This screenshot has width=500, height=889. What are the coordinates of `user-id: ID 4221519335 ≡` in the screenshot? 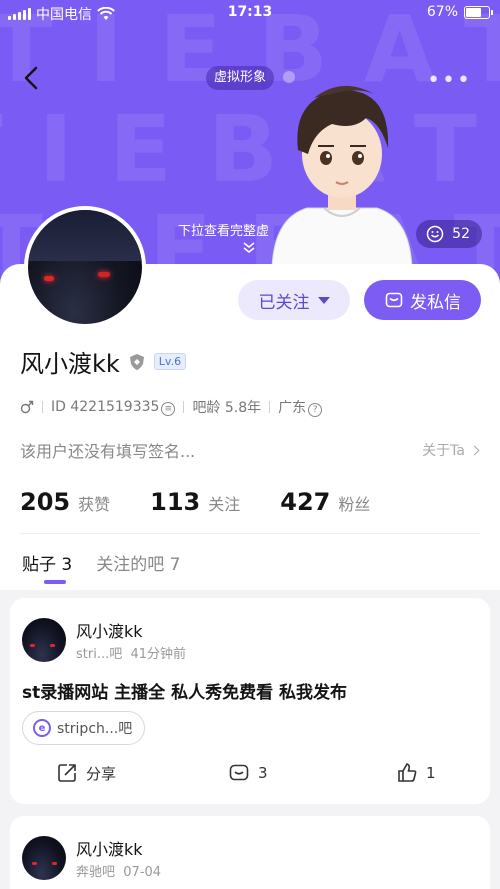 It's located at (113, 407).